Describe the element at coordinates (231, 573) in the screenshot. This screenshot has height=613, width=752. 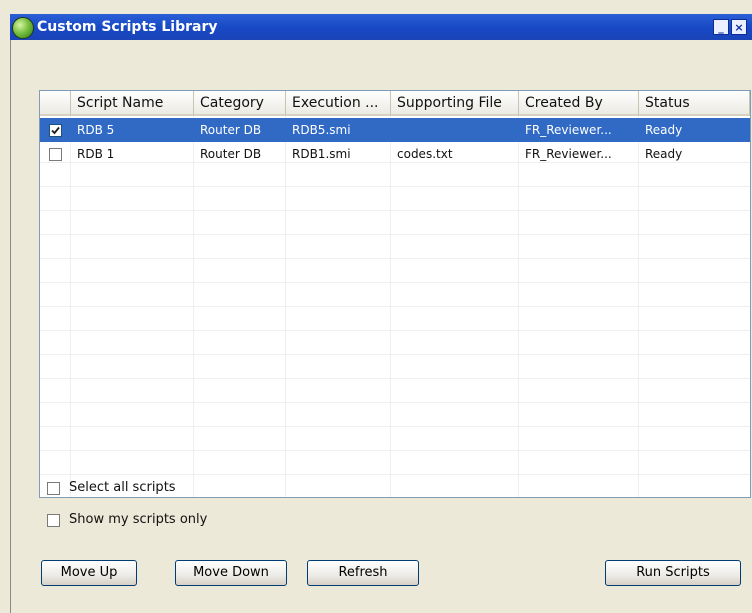
I see `move-down-button: Move Down` at that location.